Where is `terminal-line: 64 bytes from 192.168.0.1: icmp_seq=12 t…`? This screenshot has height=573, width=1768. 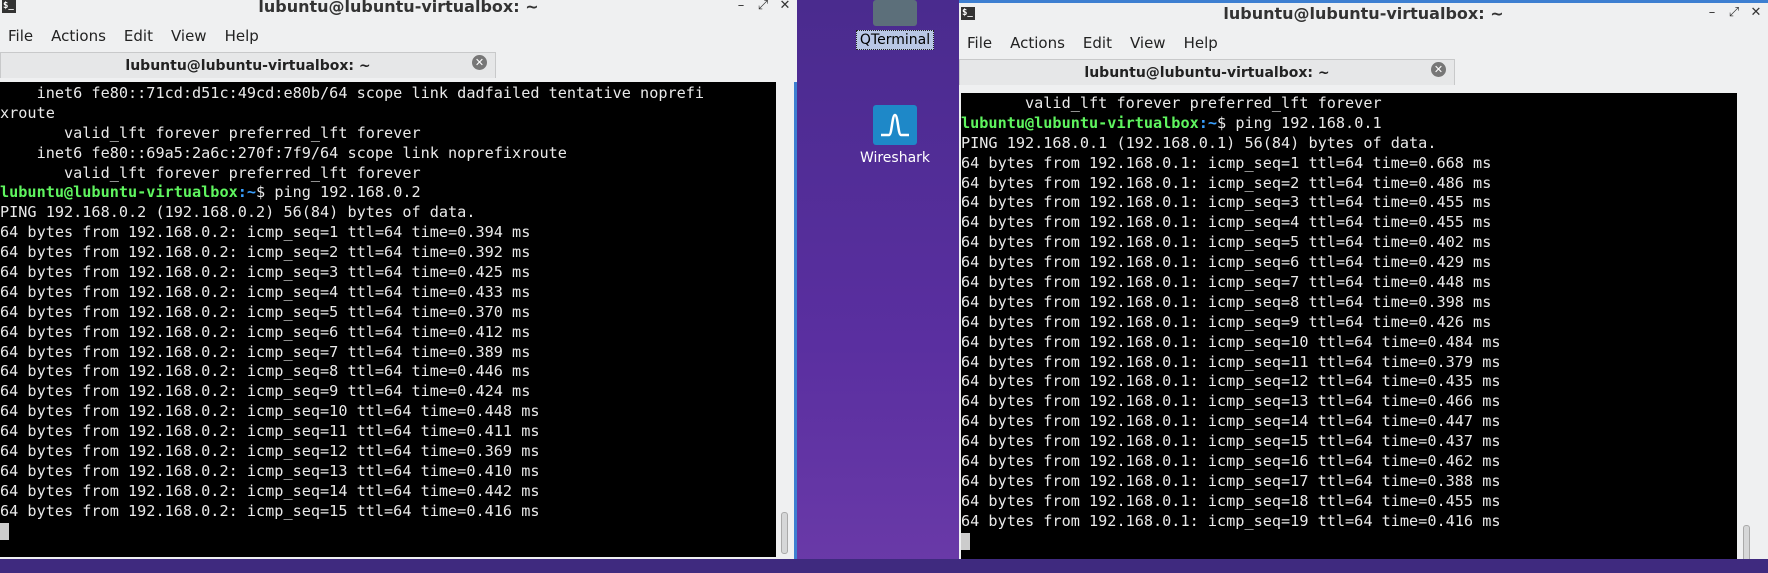
terminal-line: 64 bytes from 192.168.0.1: icmp_seq=12 t… is located at coordinates (1231, 381).